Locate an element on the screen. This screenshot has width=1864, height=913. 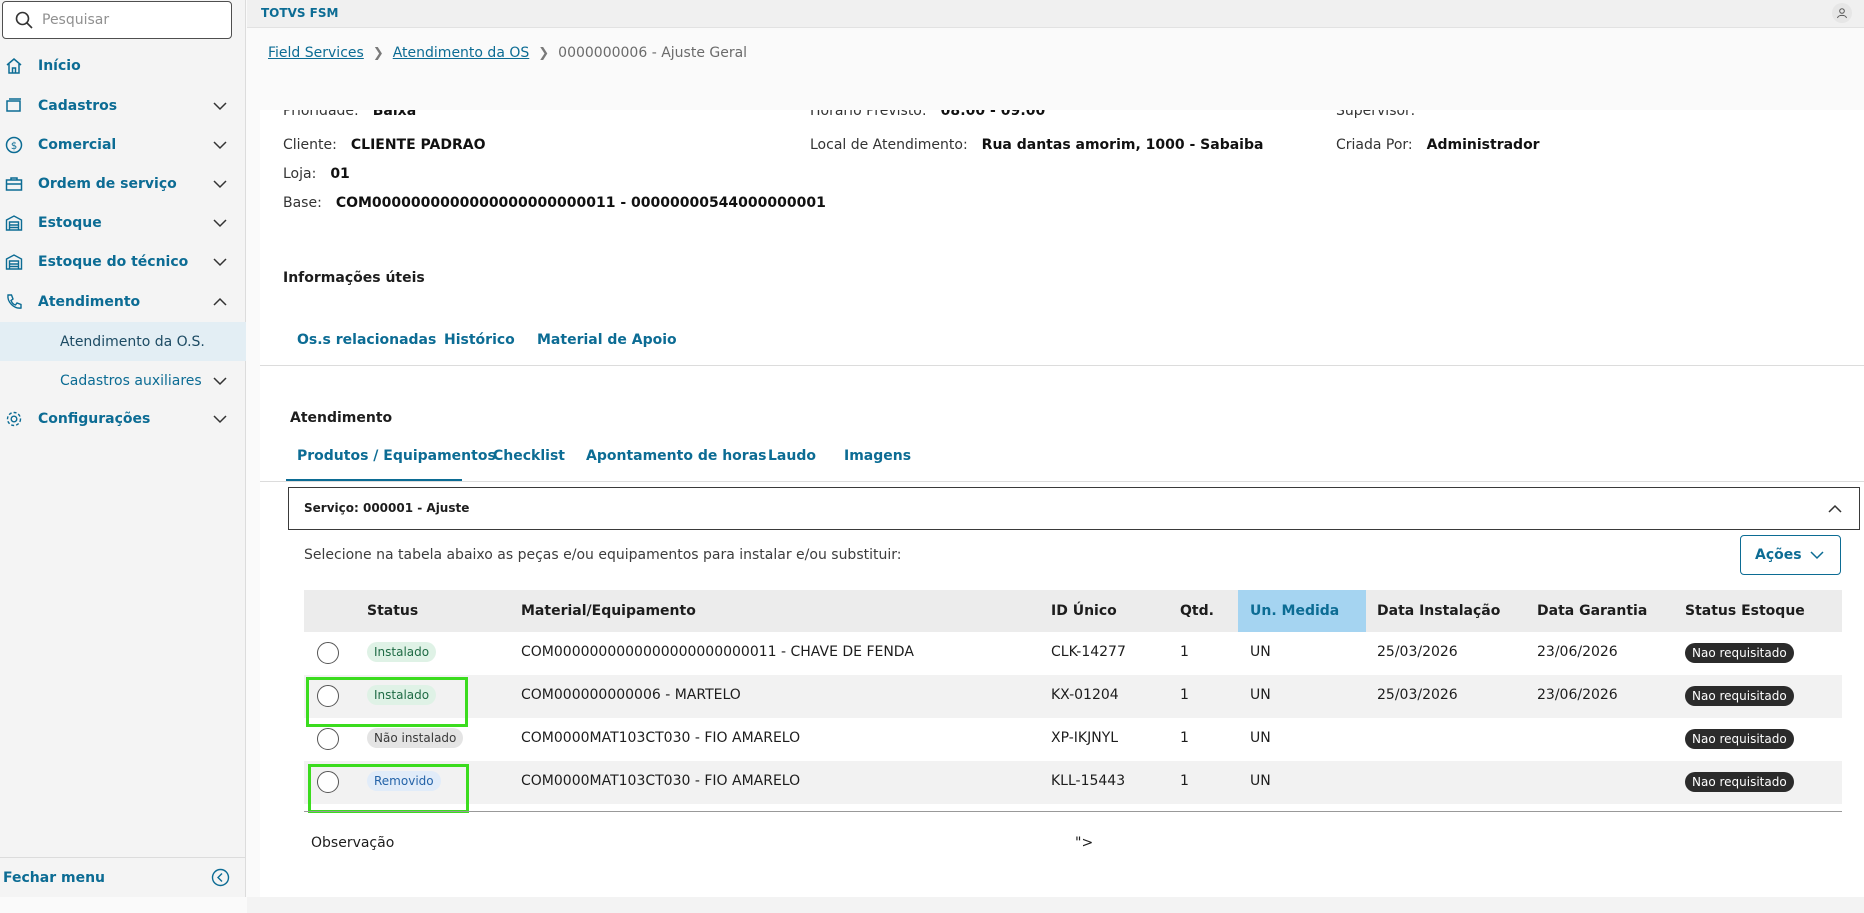
top-bar: TOTVS FSM is located at coordinates (1055, 14).